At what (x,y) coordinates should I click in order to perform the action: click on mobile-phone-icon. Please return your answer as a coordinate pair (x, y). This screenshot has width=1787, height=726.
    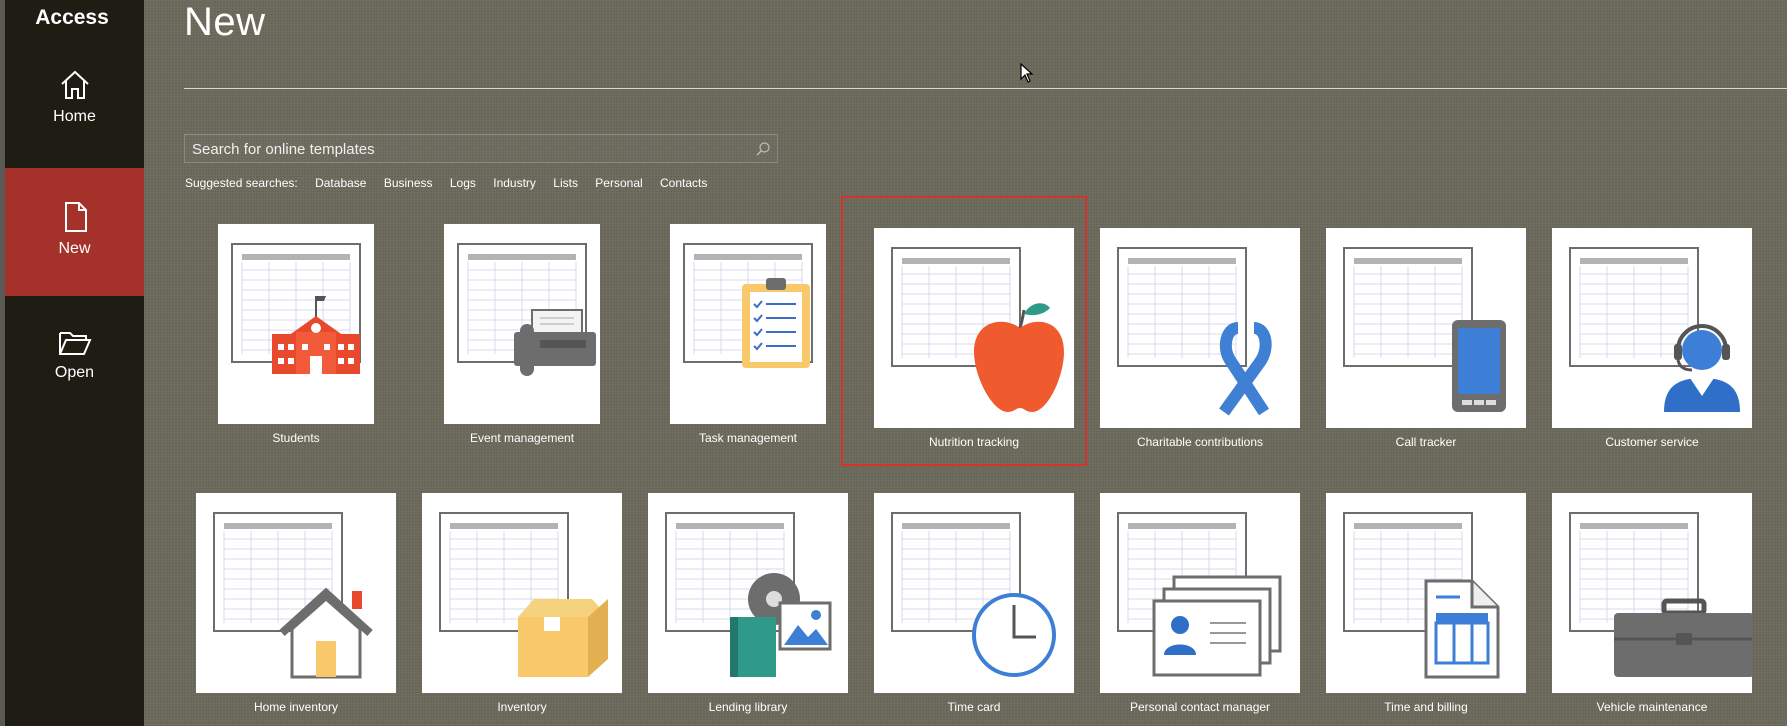
    Looking at the image, I should click on (1479, 366).